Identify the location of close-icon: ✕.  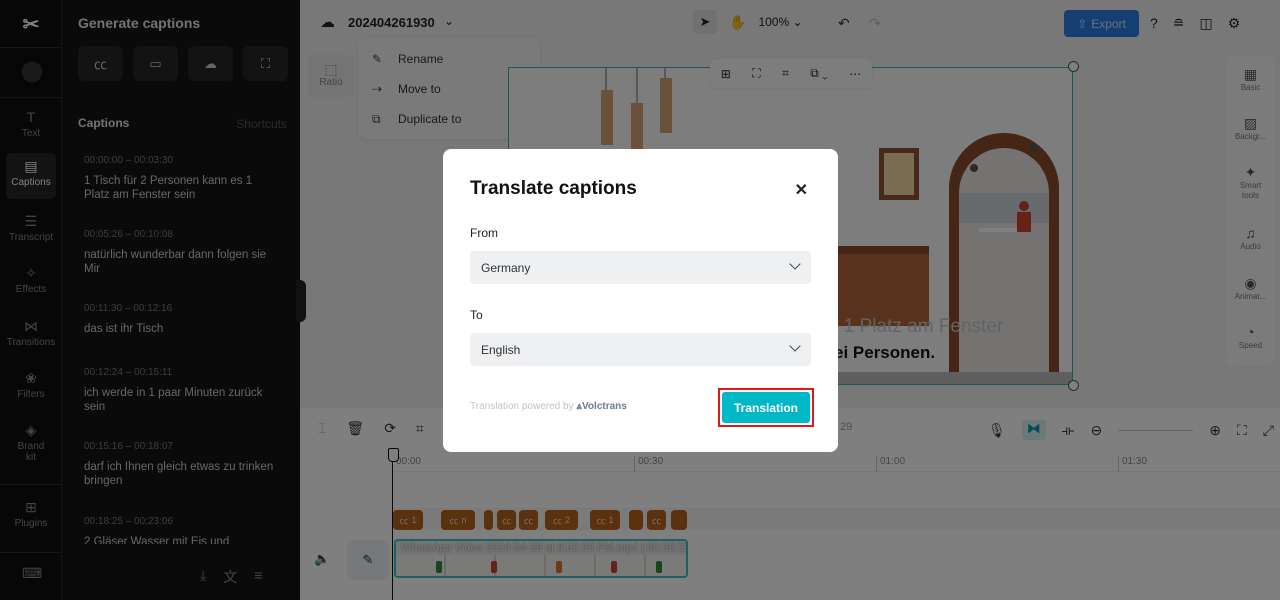
(801, 190).